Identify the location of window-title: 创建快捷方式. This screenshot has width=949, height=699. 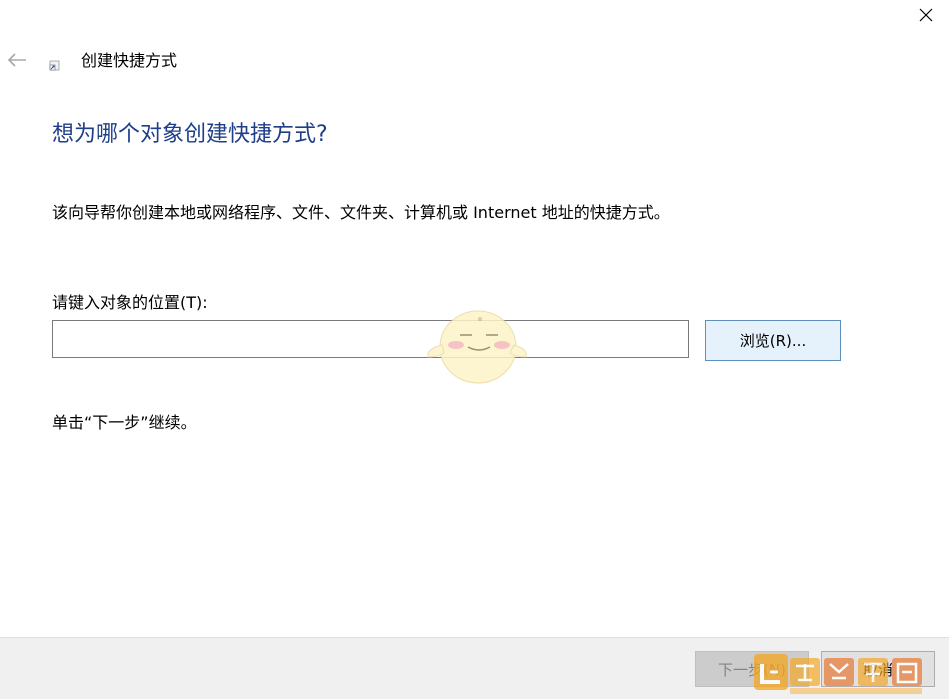
(129, 60).